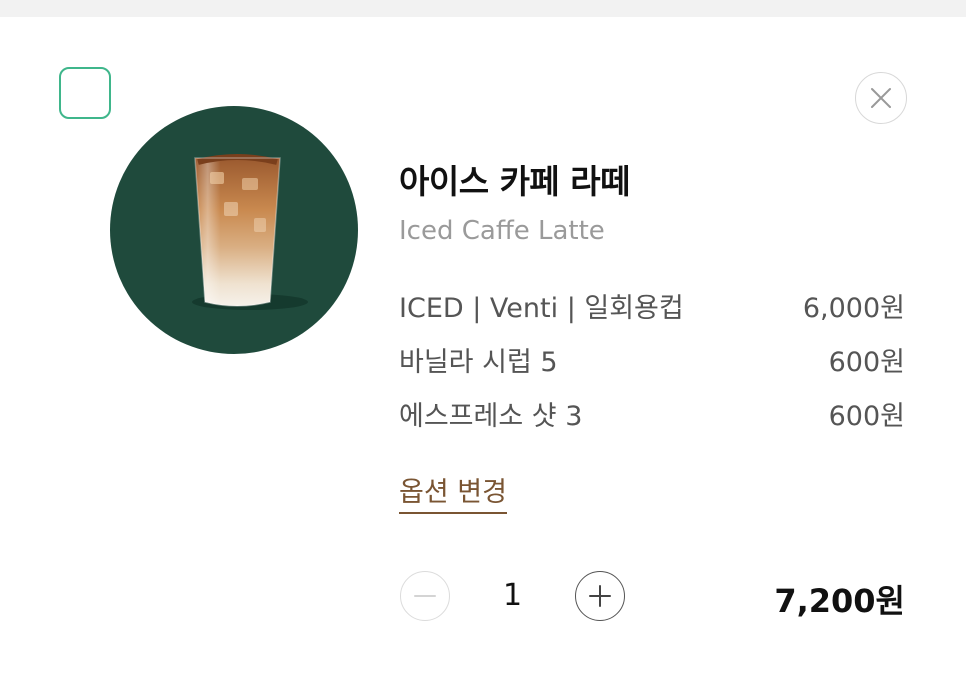 This screenshot has width=966, height=685. What do you see at coordinates (502, 231) in the screenshot?
I see `product-name-english: Iced Caffe Latte` at bounding box center [502, 231].